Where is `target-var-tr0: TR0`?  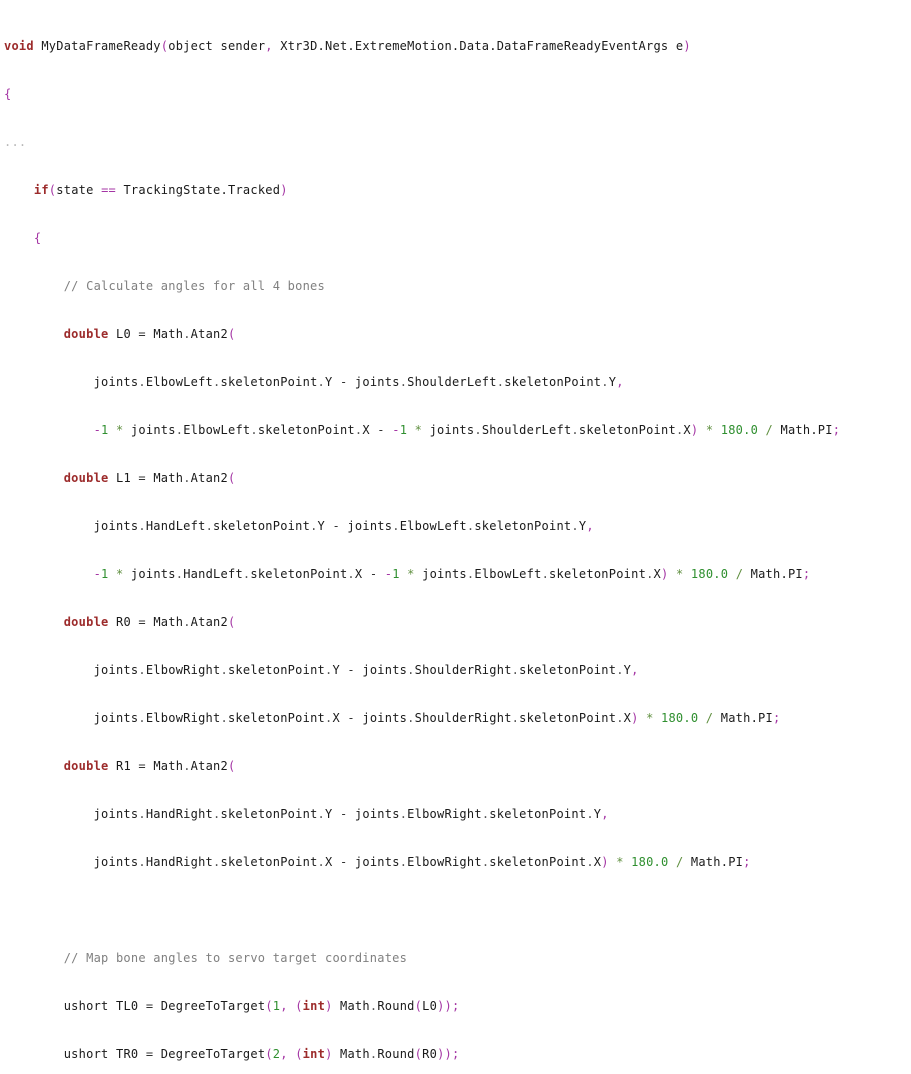
target-var-tr0: TR0 is located at coordinates (127, 1054).